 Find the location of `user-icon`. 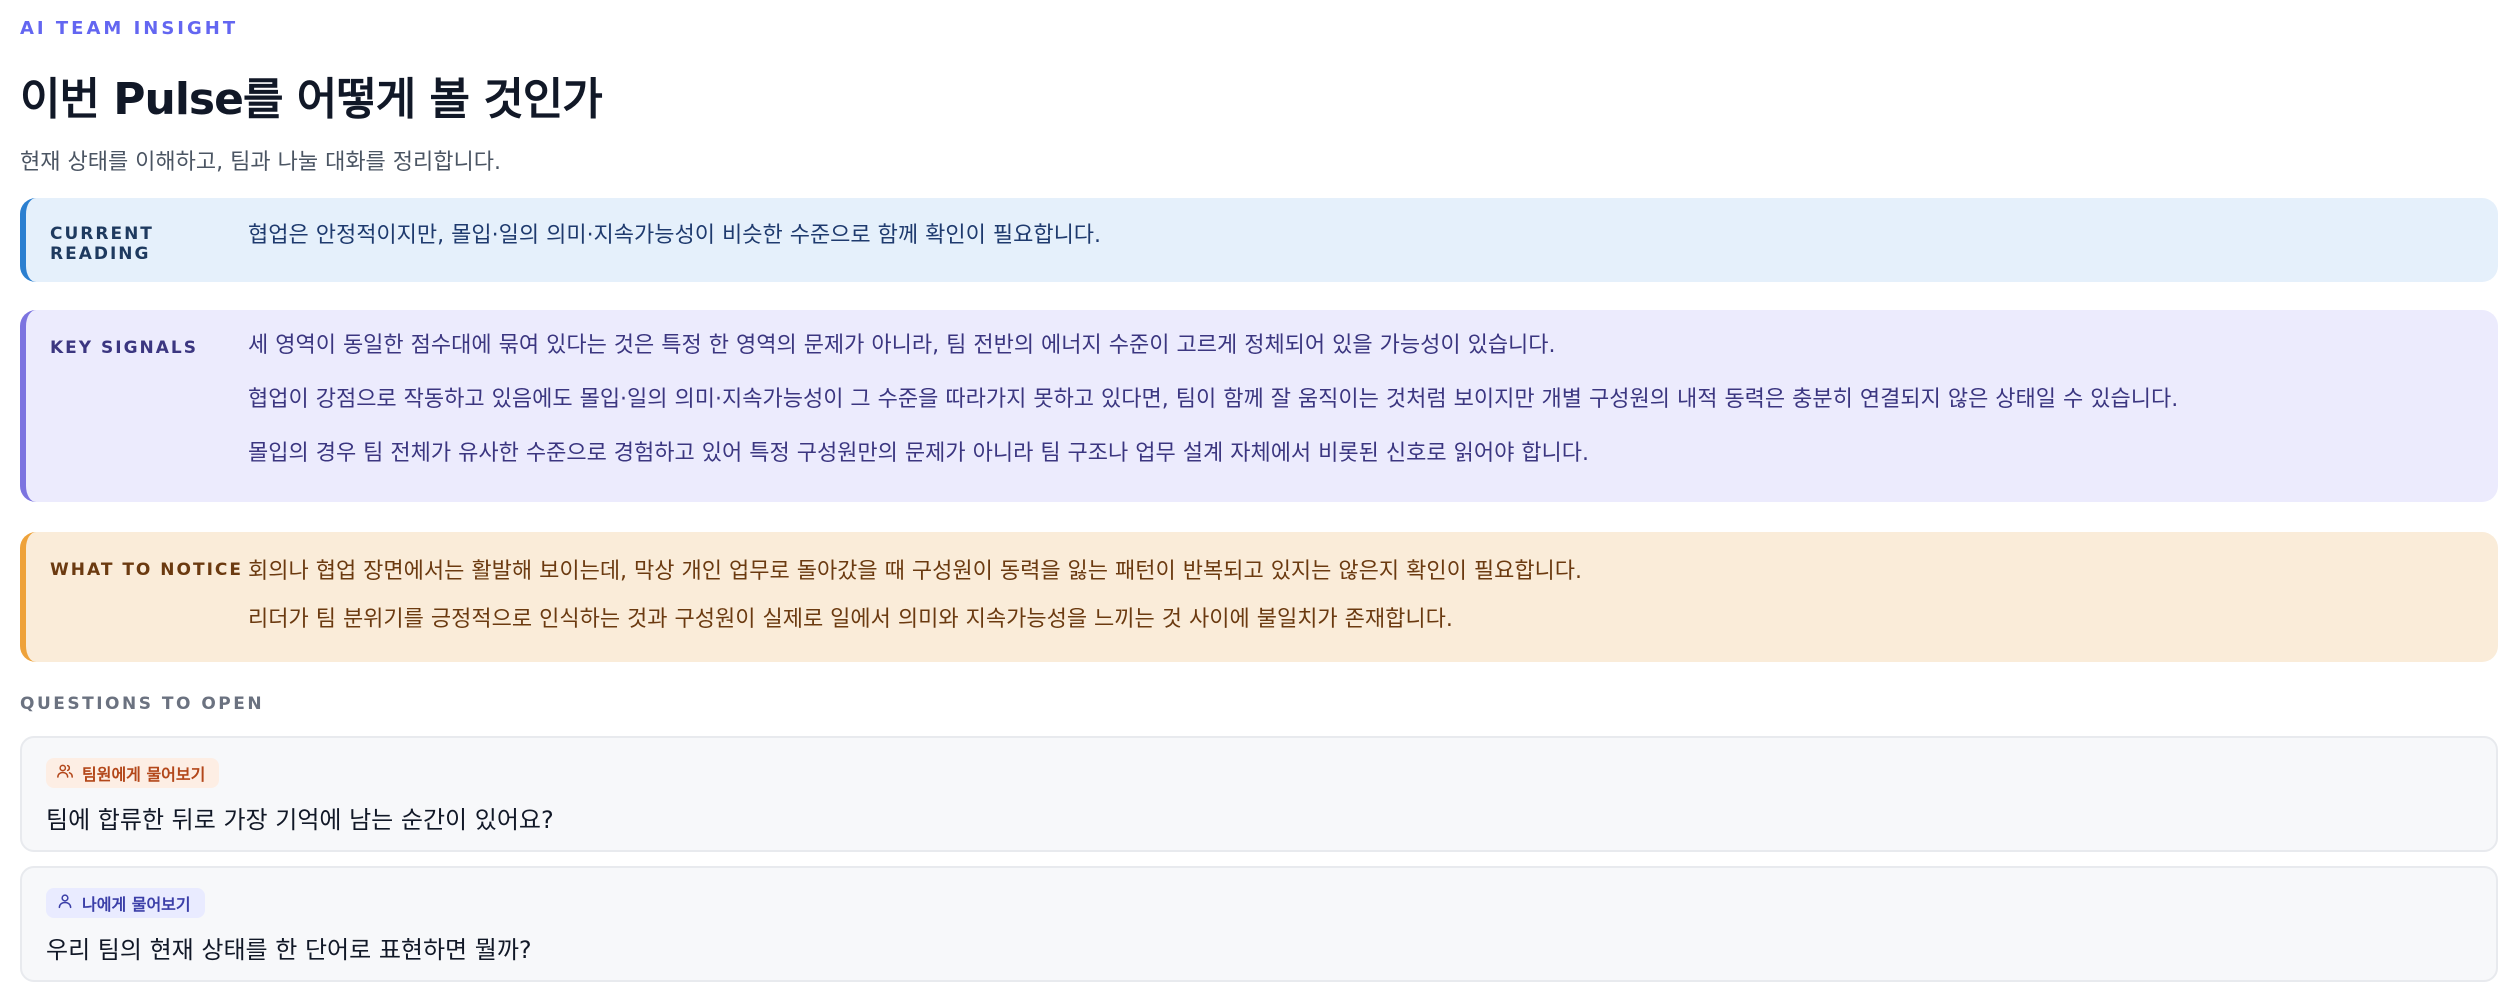

user-icon is located at coordinates (65, 903).